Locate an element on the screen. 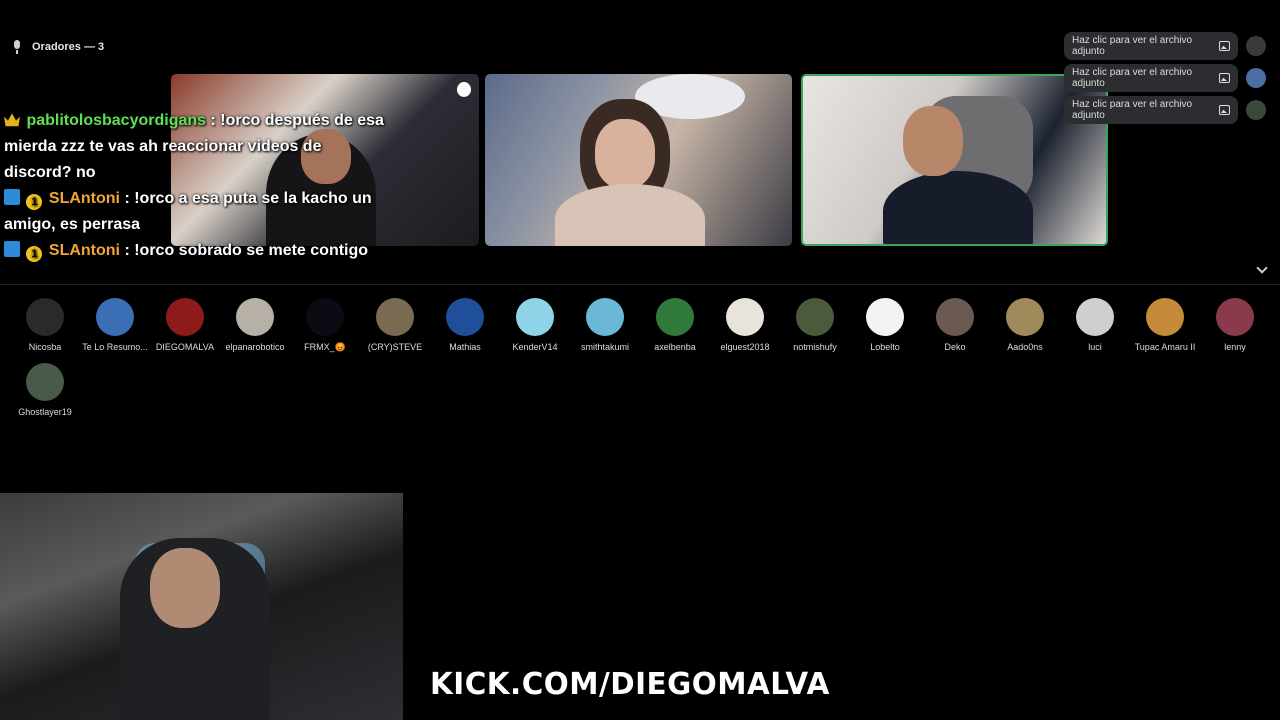 The height and width of the screenshot is (720, 1280). audience-member-name: elpanarobotico is located at coordinates (255, 347).